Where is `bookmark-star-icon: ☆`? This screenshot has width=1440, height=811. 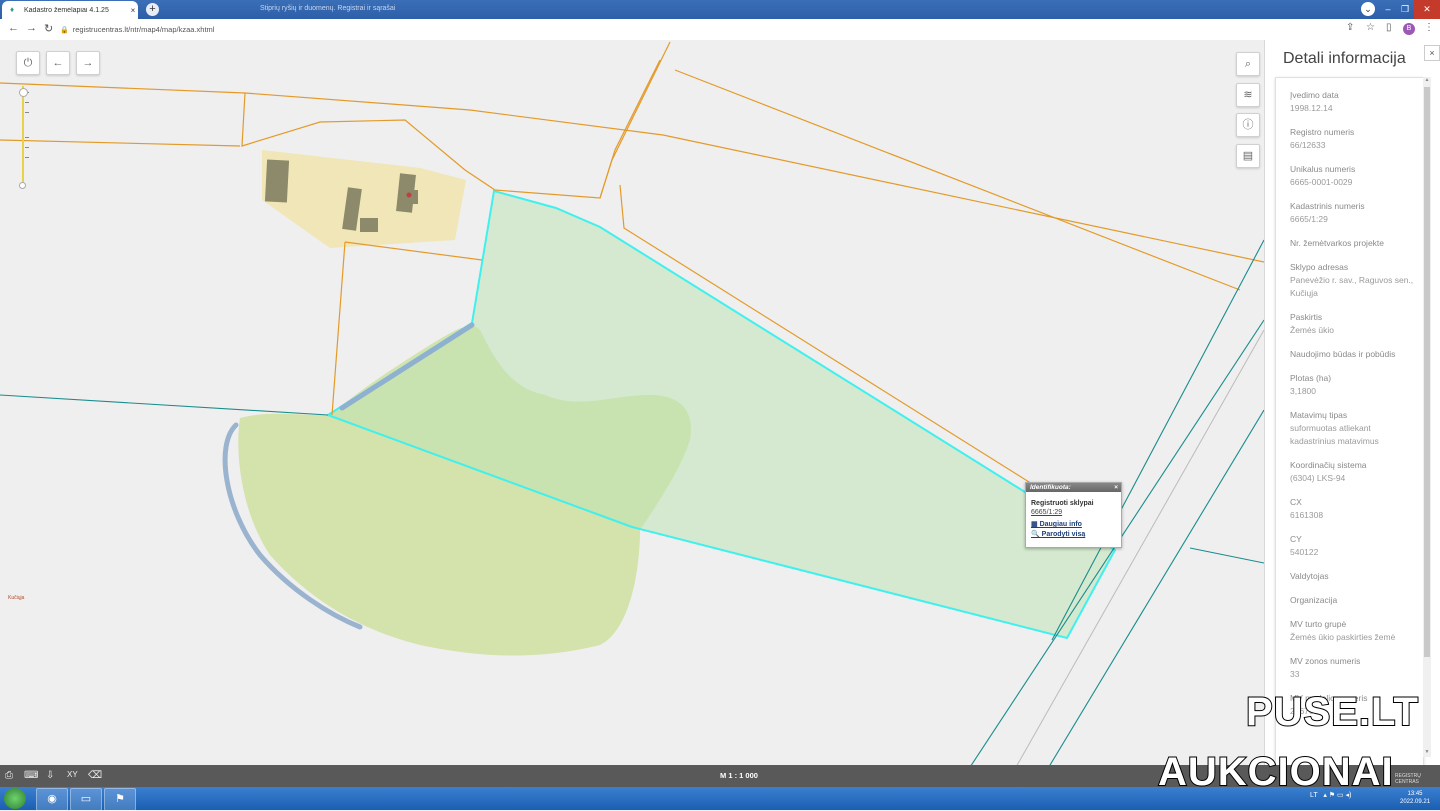
bookmark-star-icon: ☆ is located at coordinates (1370, 27).